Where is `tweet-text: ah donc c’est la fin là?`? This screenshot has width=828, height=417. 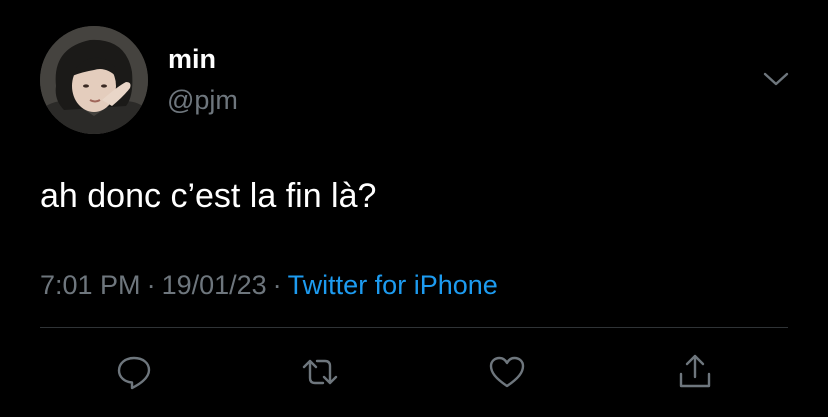
tweet-text: ah donc c’est la fin là? is located at coordinates (208, 196).